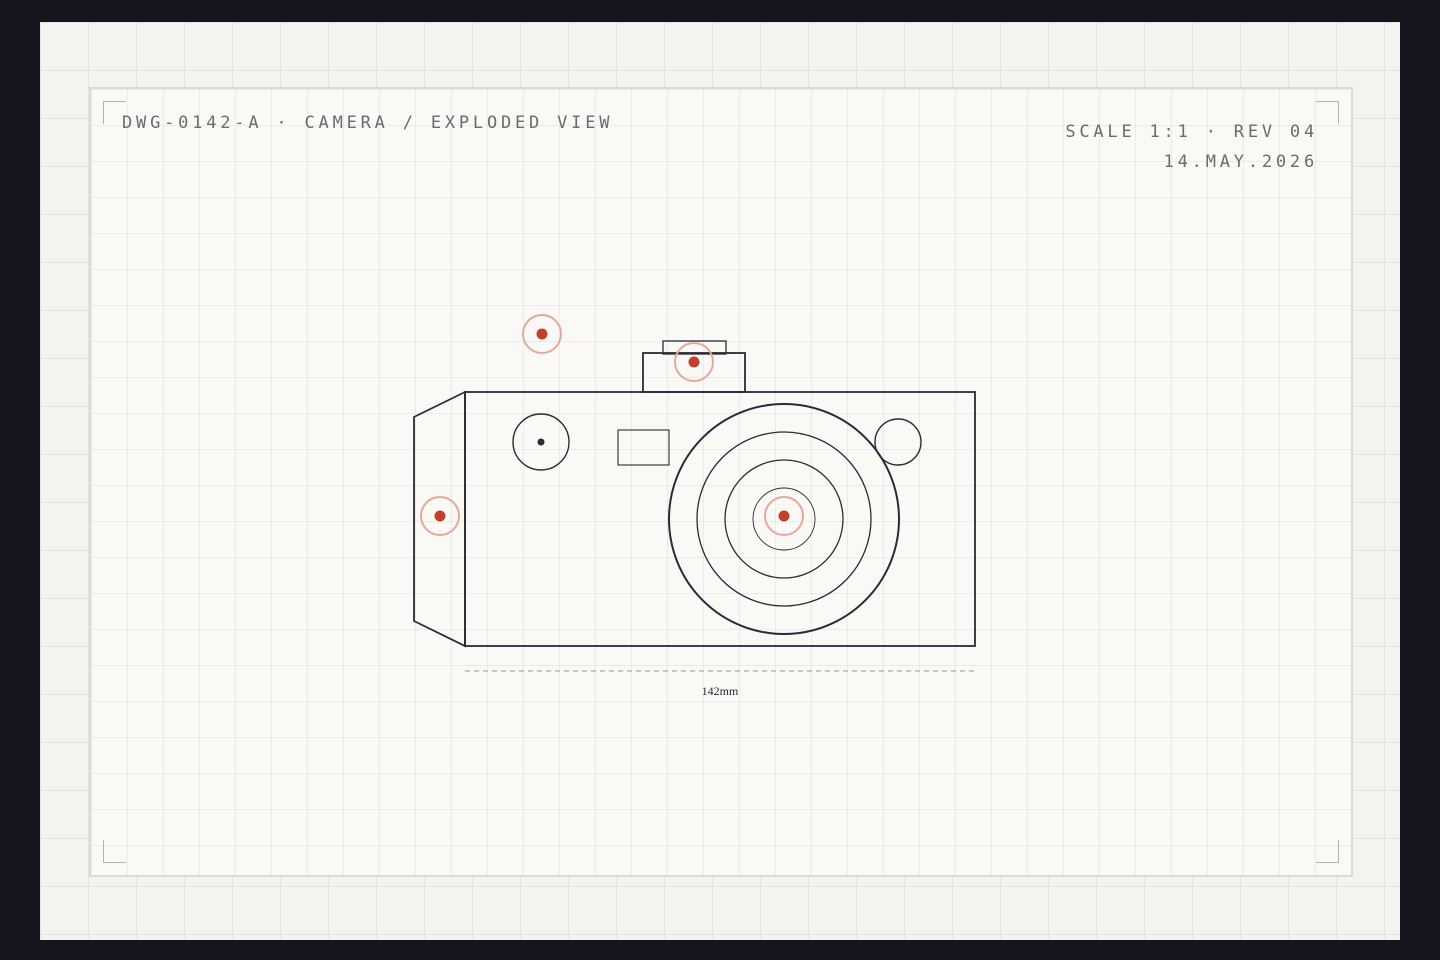 This screenshot has width=1440, height=960. Describe the element at coordinates (784, 516) in the screenshot. I see `hotspot-lens` at that location.